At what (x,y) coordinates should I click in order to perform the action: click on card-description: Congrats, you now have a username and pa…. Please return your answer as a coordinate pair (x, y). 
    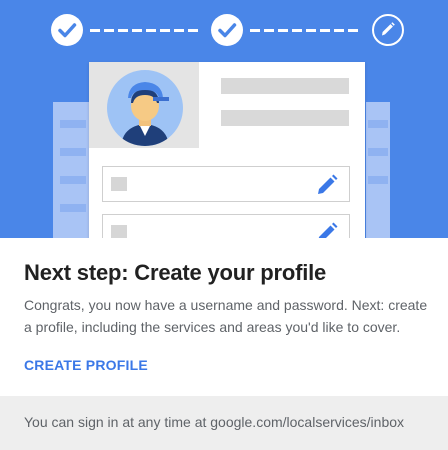
    Looking at the image, I should click on (226, 316).